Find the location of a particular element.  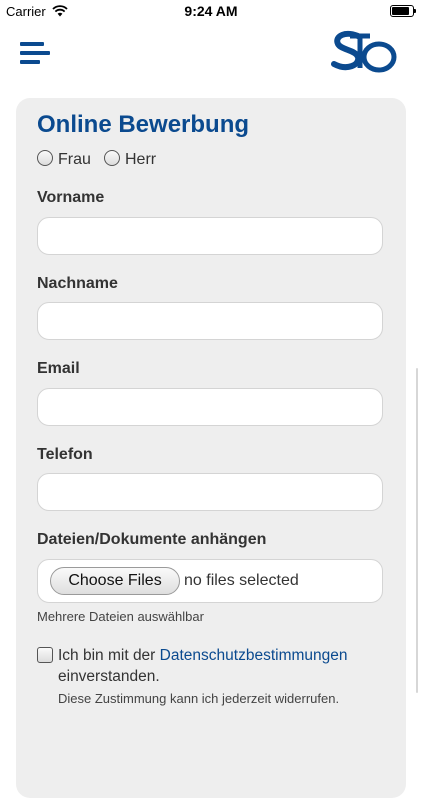

radio-herr-button is located at coordinates (112, 158).